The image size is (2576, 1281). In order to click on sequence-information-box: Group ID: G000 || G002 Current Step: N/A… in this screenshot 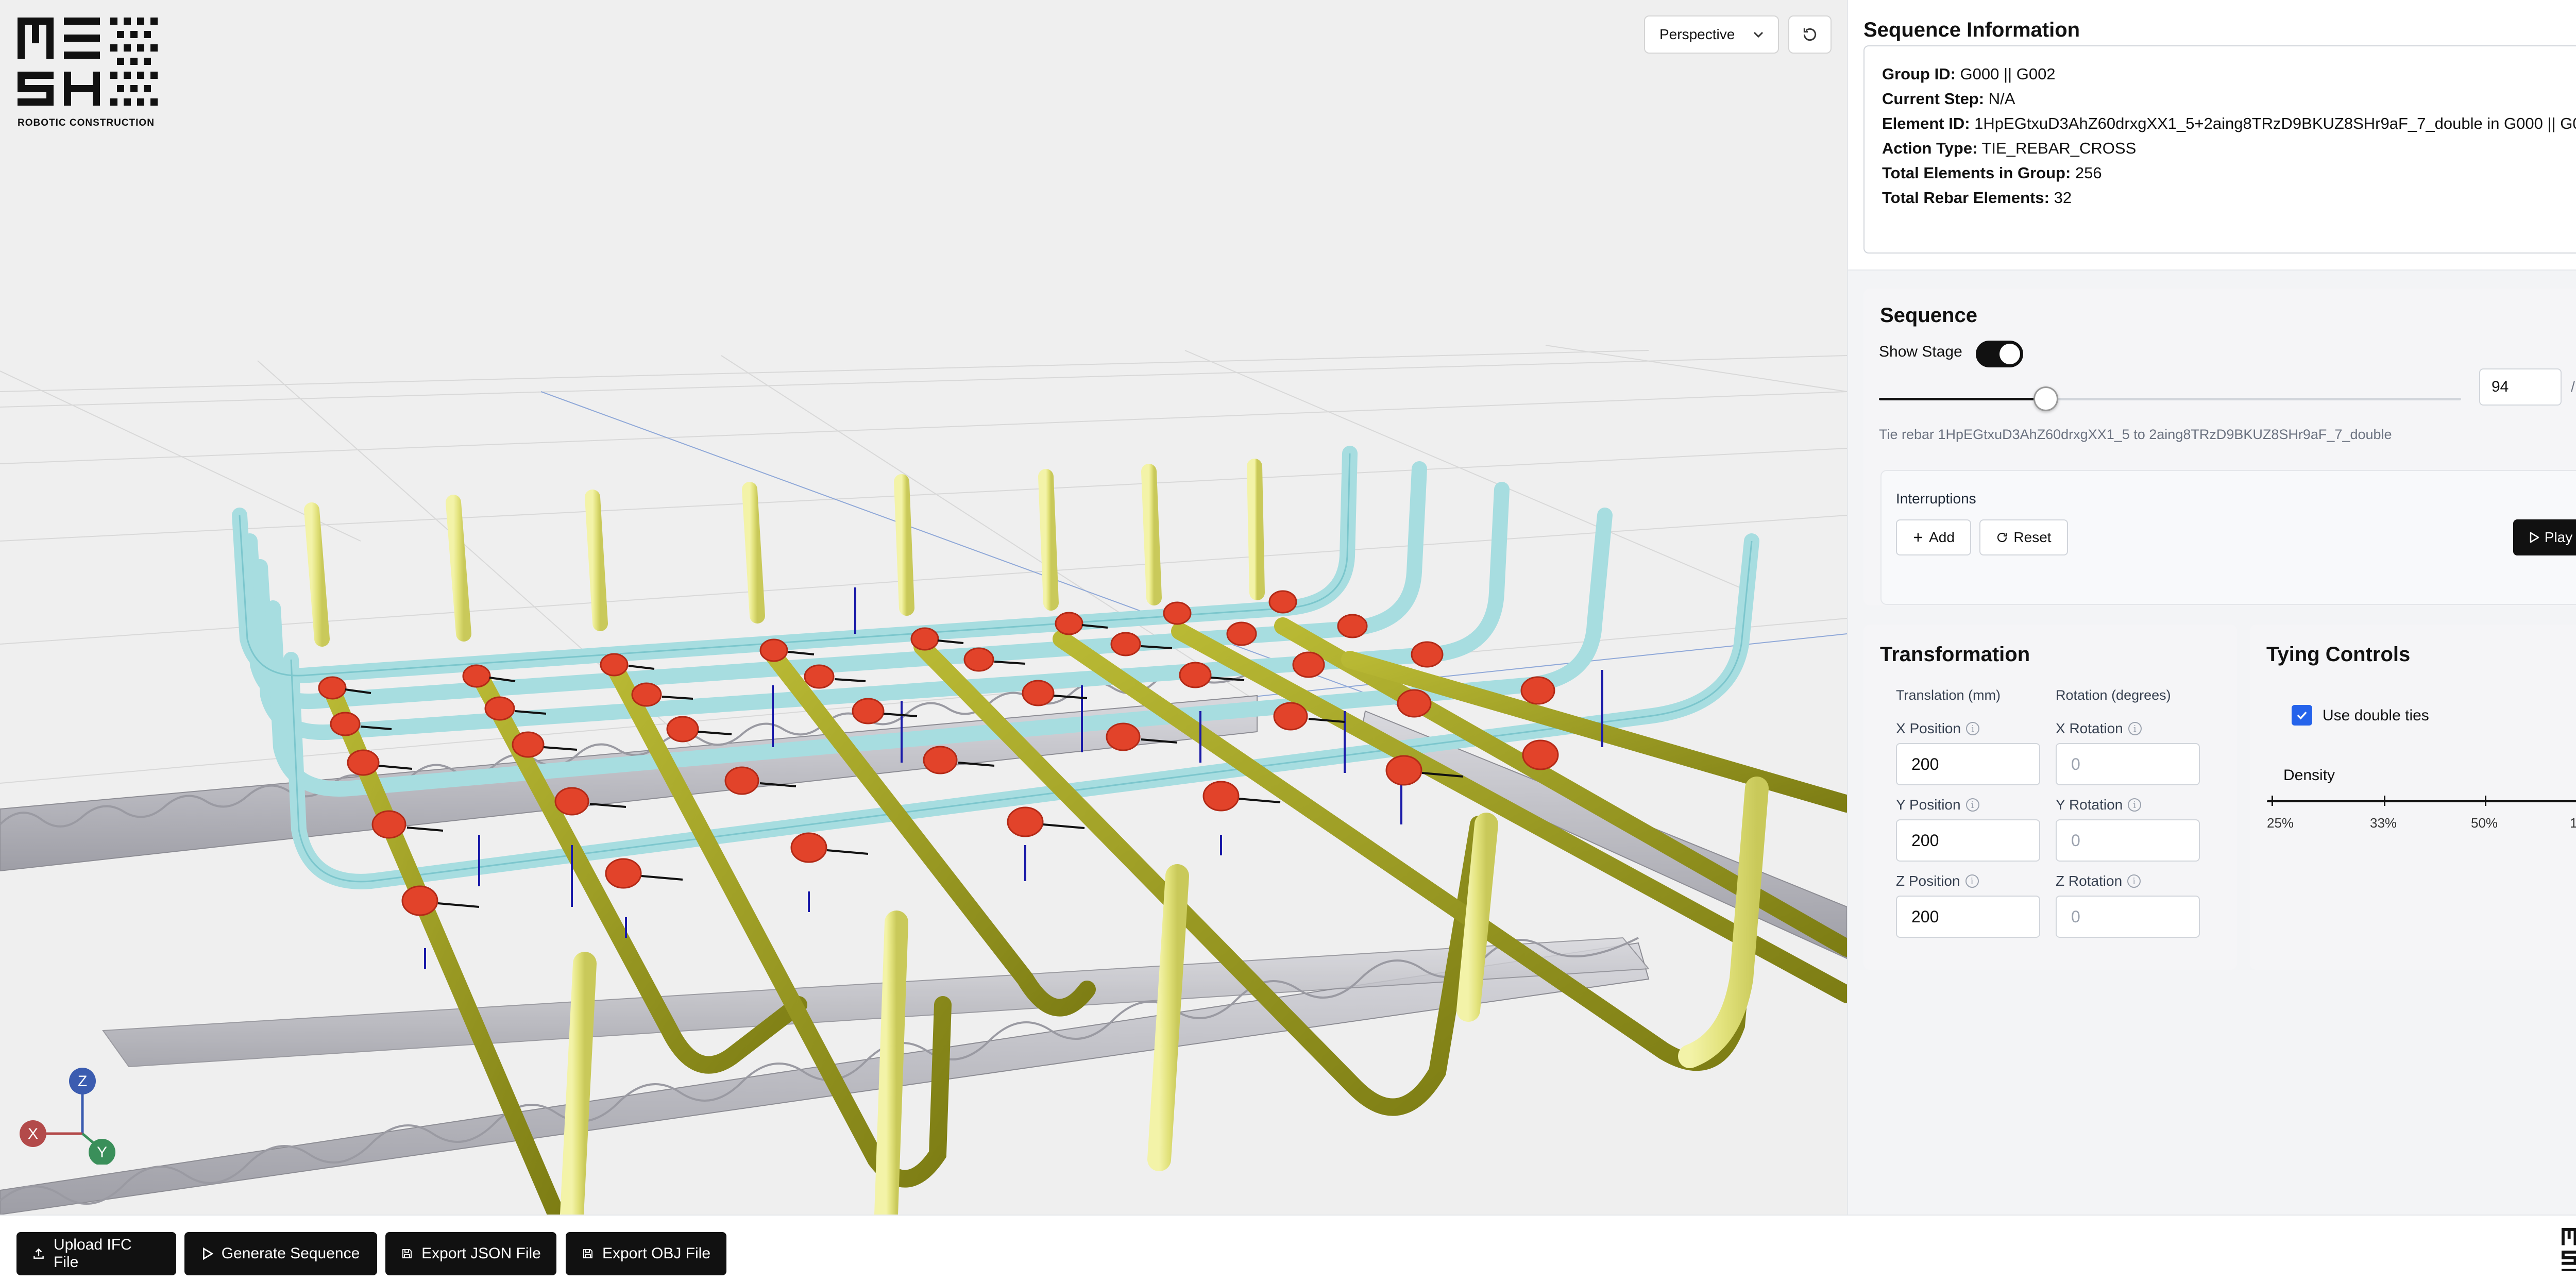, I will do `click(2219, 149)`.